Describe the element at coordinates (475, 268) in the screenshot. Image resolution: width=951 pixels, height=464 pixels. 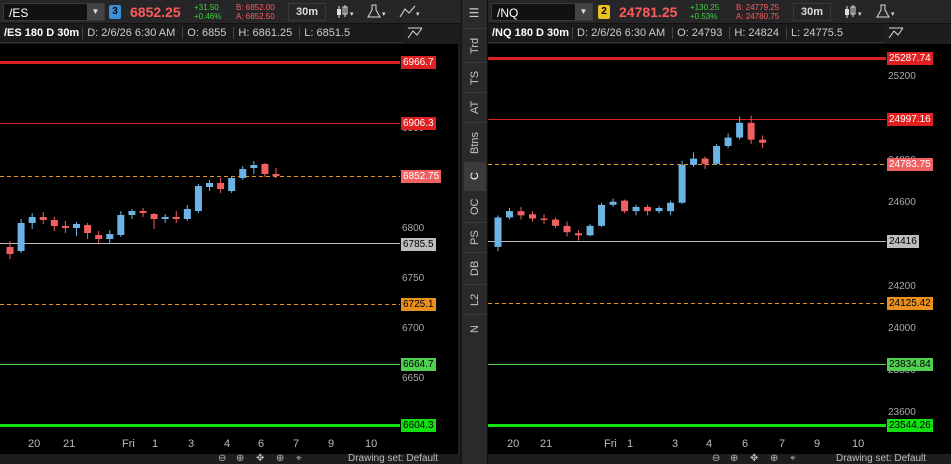
I see `side-tab-db: DB` at that location.